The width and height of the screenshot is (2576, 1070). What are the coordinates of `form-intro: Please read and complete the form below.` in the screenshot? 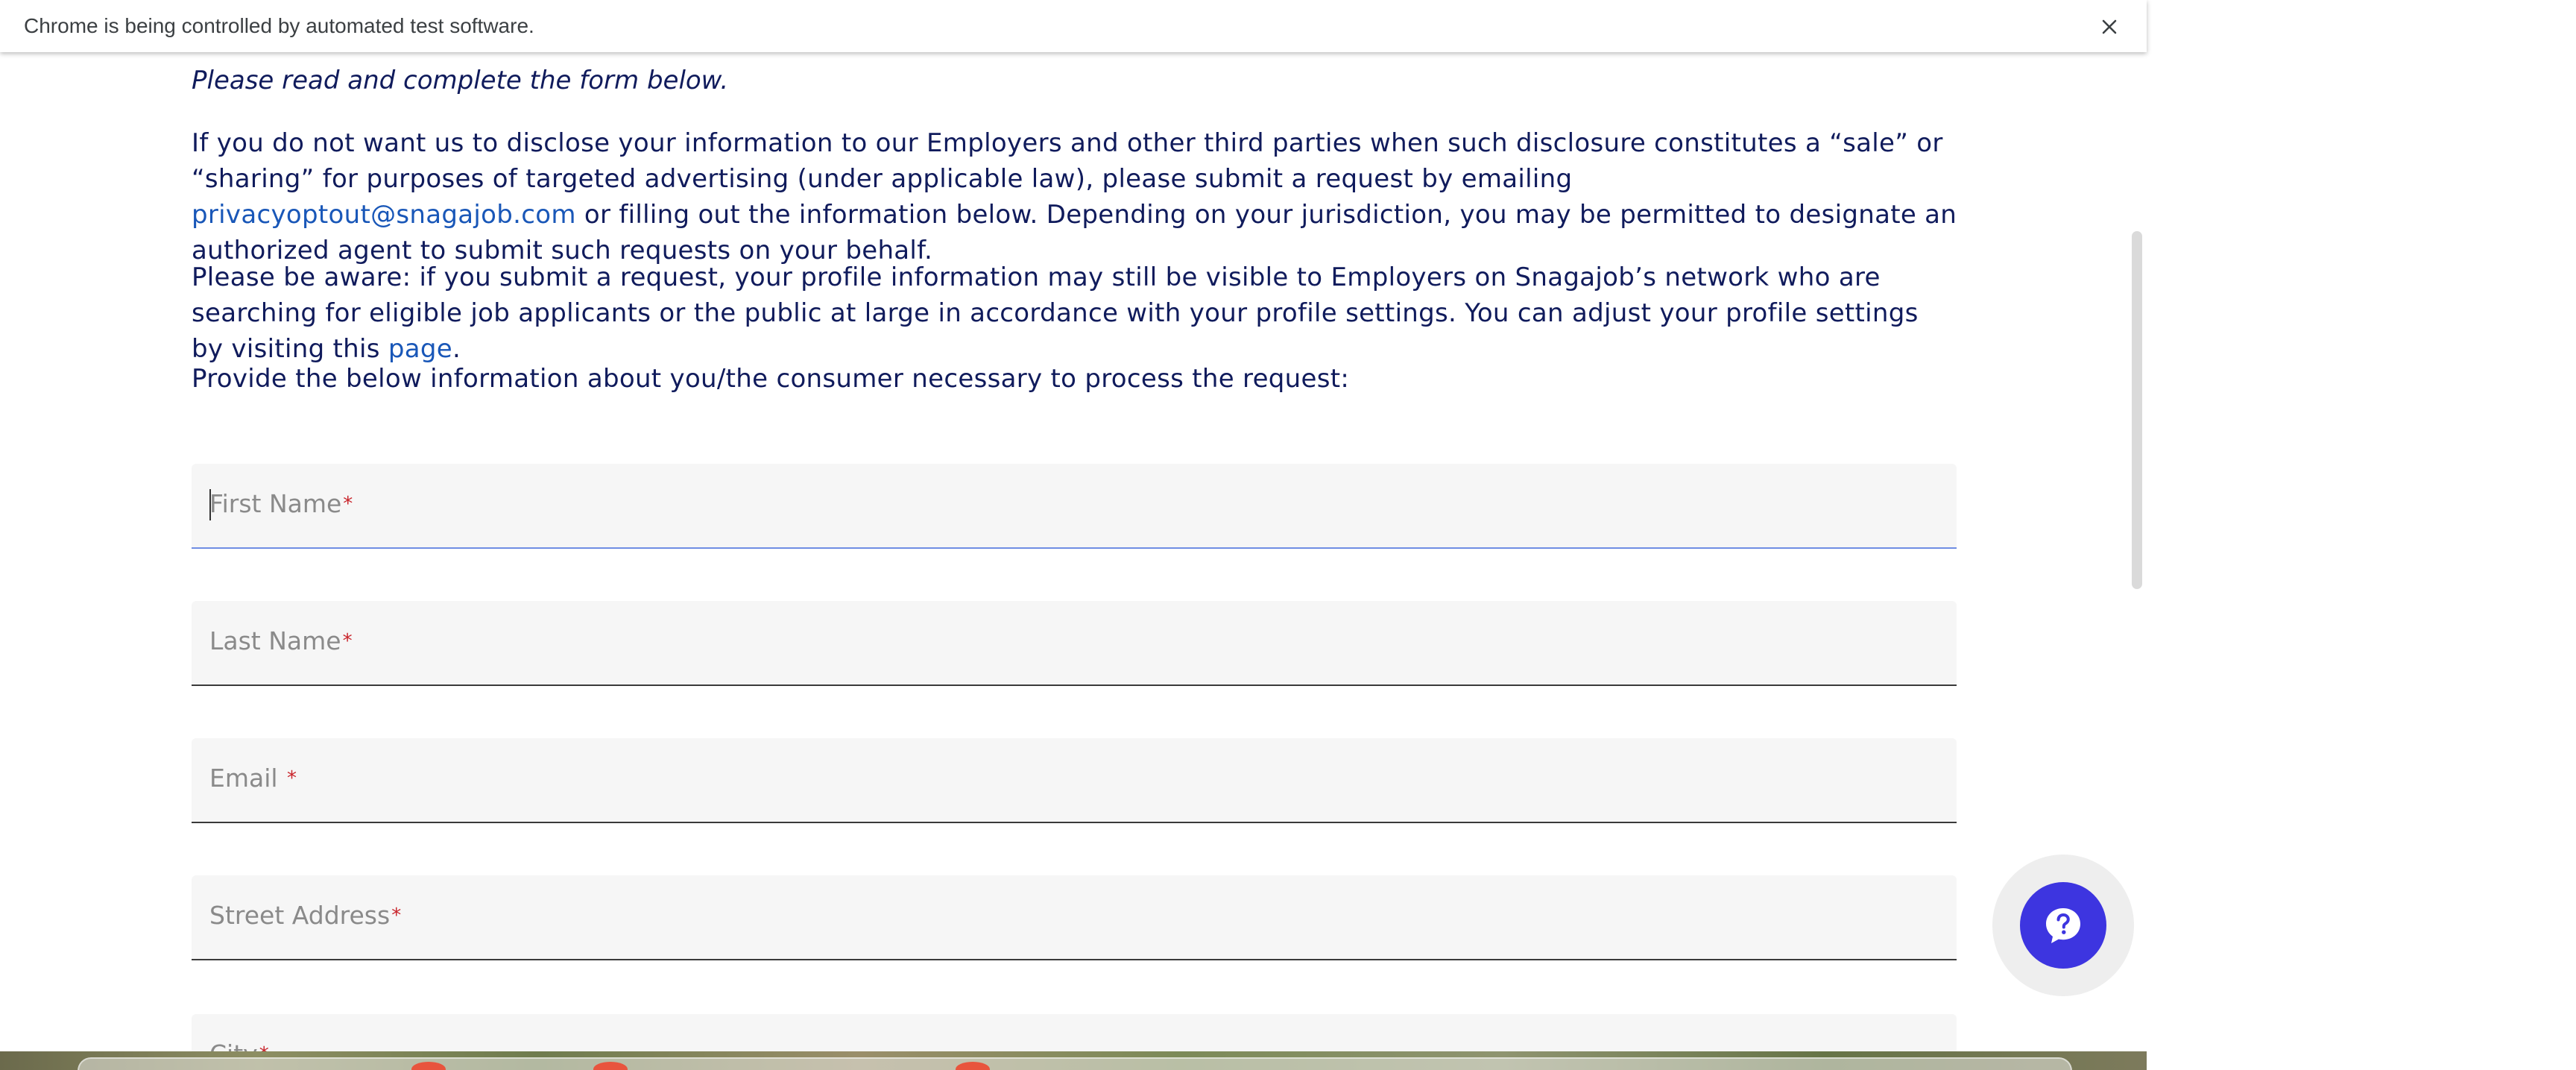 It's located at (461, 80).